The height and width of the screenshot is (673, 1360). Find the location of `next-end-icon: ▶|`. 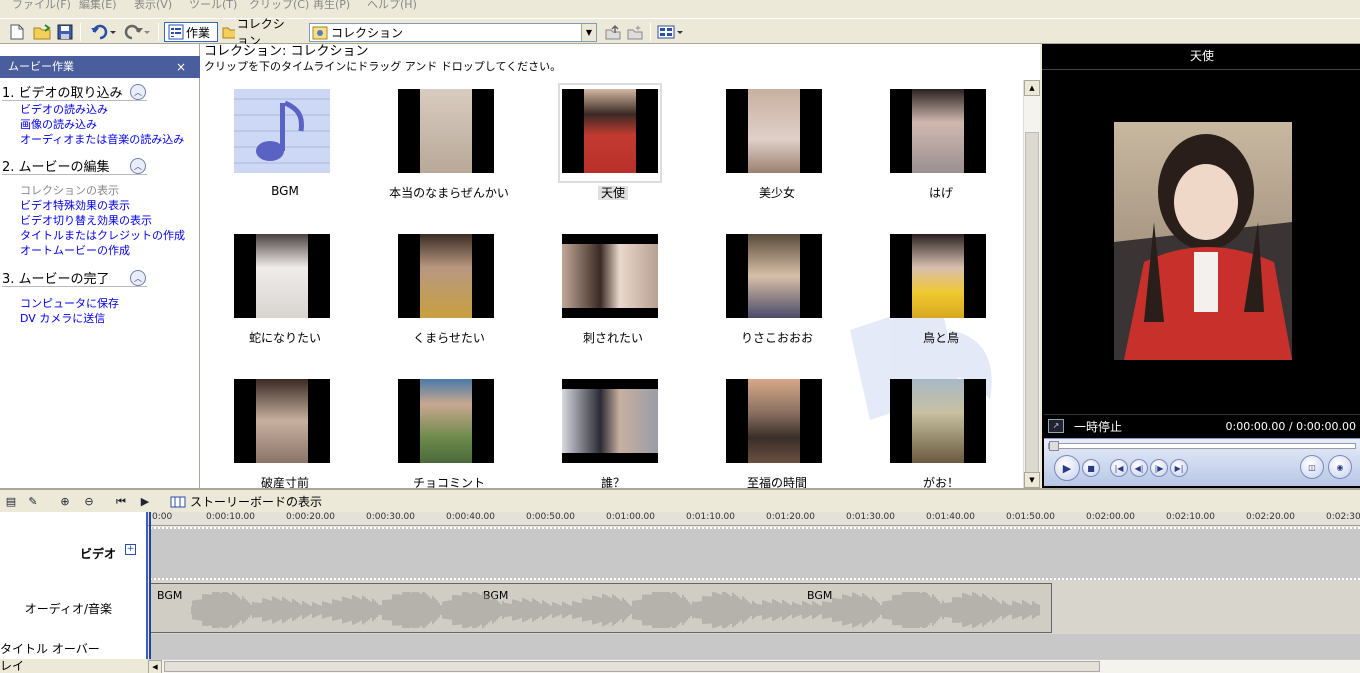

next-end-icon: ▶| is located at coordinates (1179, 468).